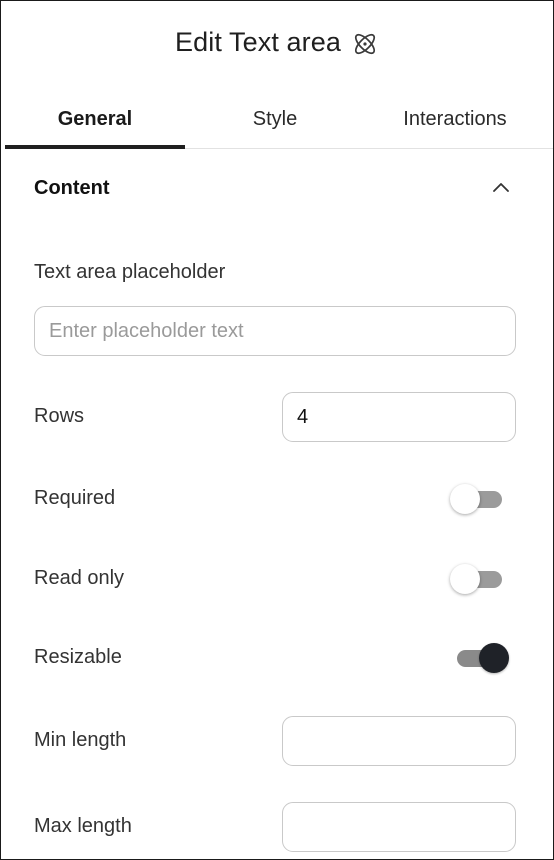 The width and height of the screenshot is (554, 860). I want to click on content-section-toggle: Content, so click(273, 188).